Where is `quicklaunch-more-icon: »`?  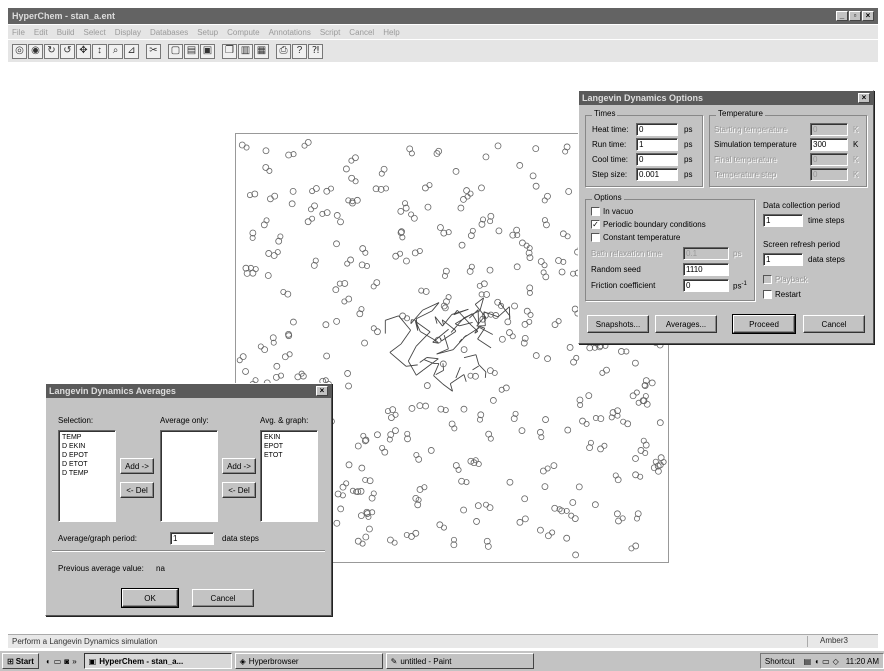
quicklaunch-more-icon: » is located at coordinates (74, 661).